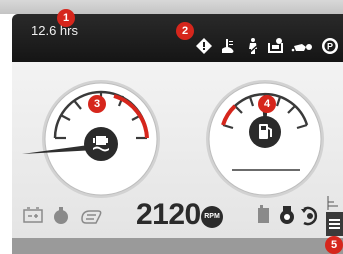 The width and height of the screenshot is (343, 254). I want to click on bottom-bezel, so click(177, 246).